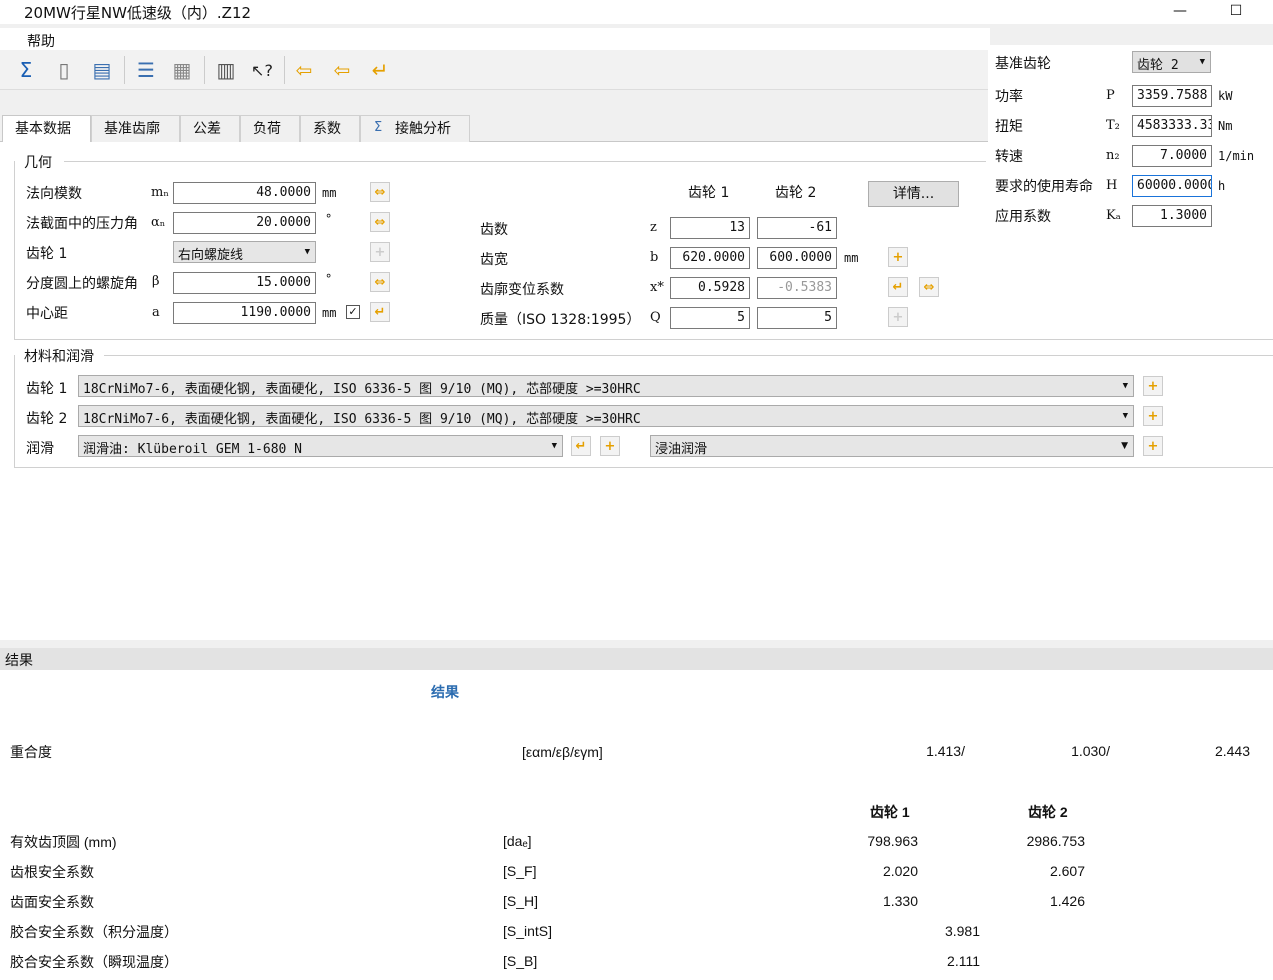 This screenshot has height=980, width=1273. Describe the element at coordinates (47, 254) in the screenshot. I see `gear1-helix-label: 齿轮 1` at that location.